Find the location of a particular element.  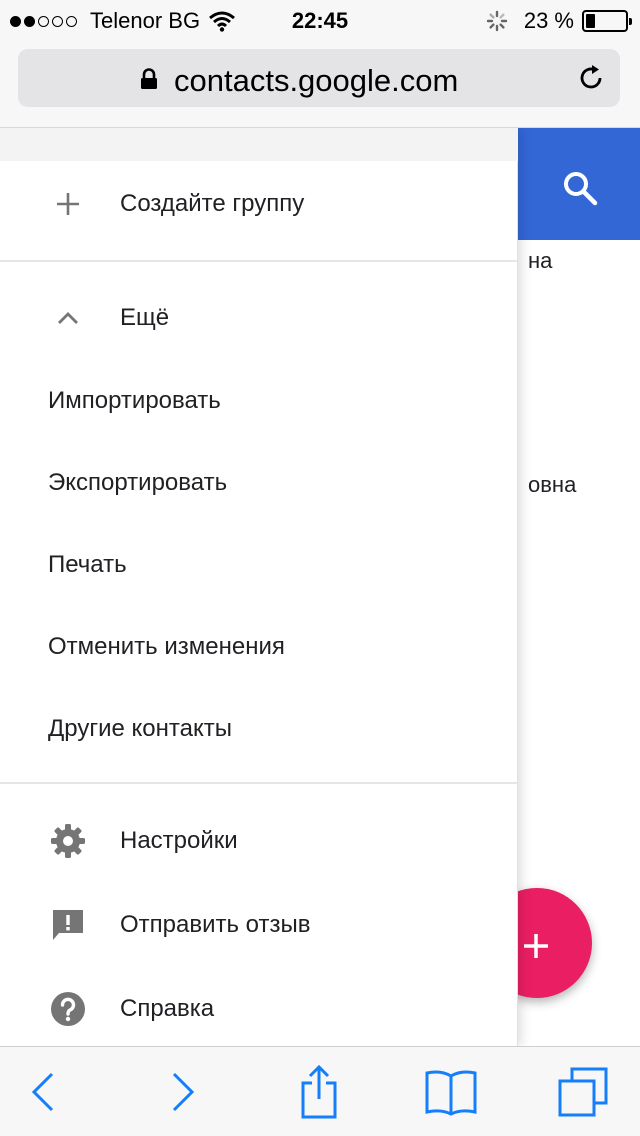

settings-label: Настройки is located at coordinates (179, 840).